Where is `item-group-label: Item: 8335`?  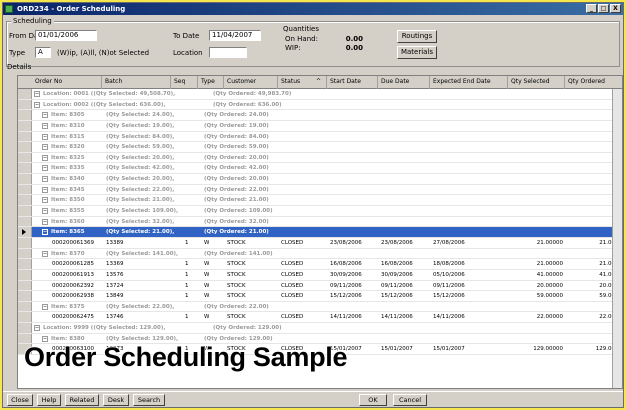
item-group-label: Item: 8335 is located at coordinates (68, 168).